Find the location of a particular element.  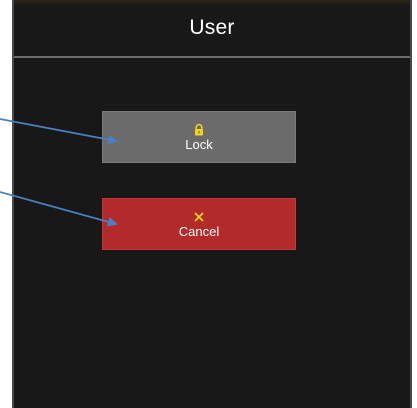

lock-icon is located at coordinates (199, 129).